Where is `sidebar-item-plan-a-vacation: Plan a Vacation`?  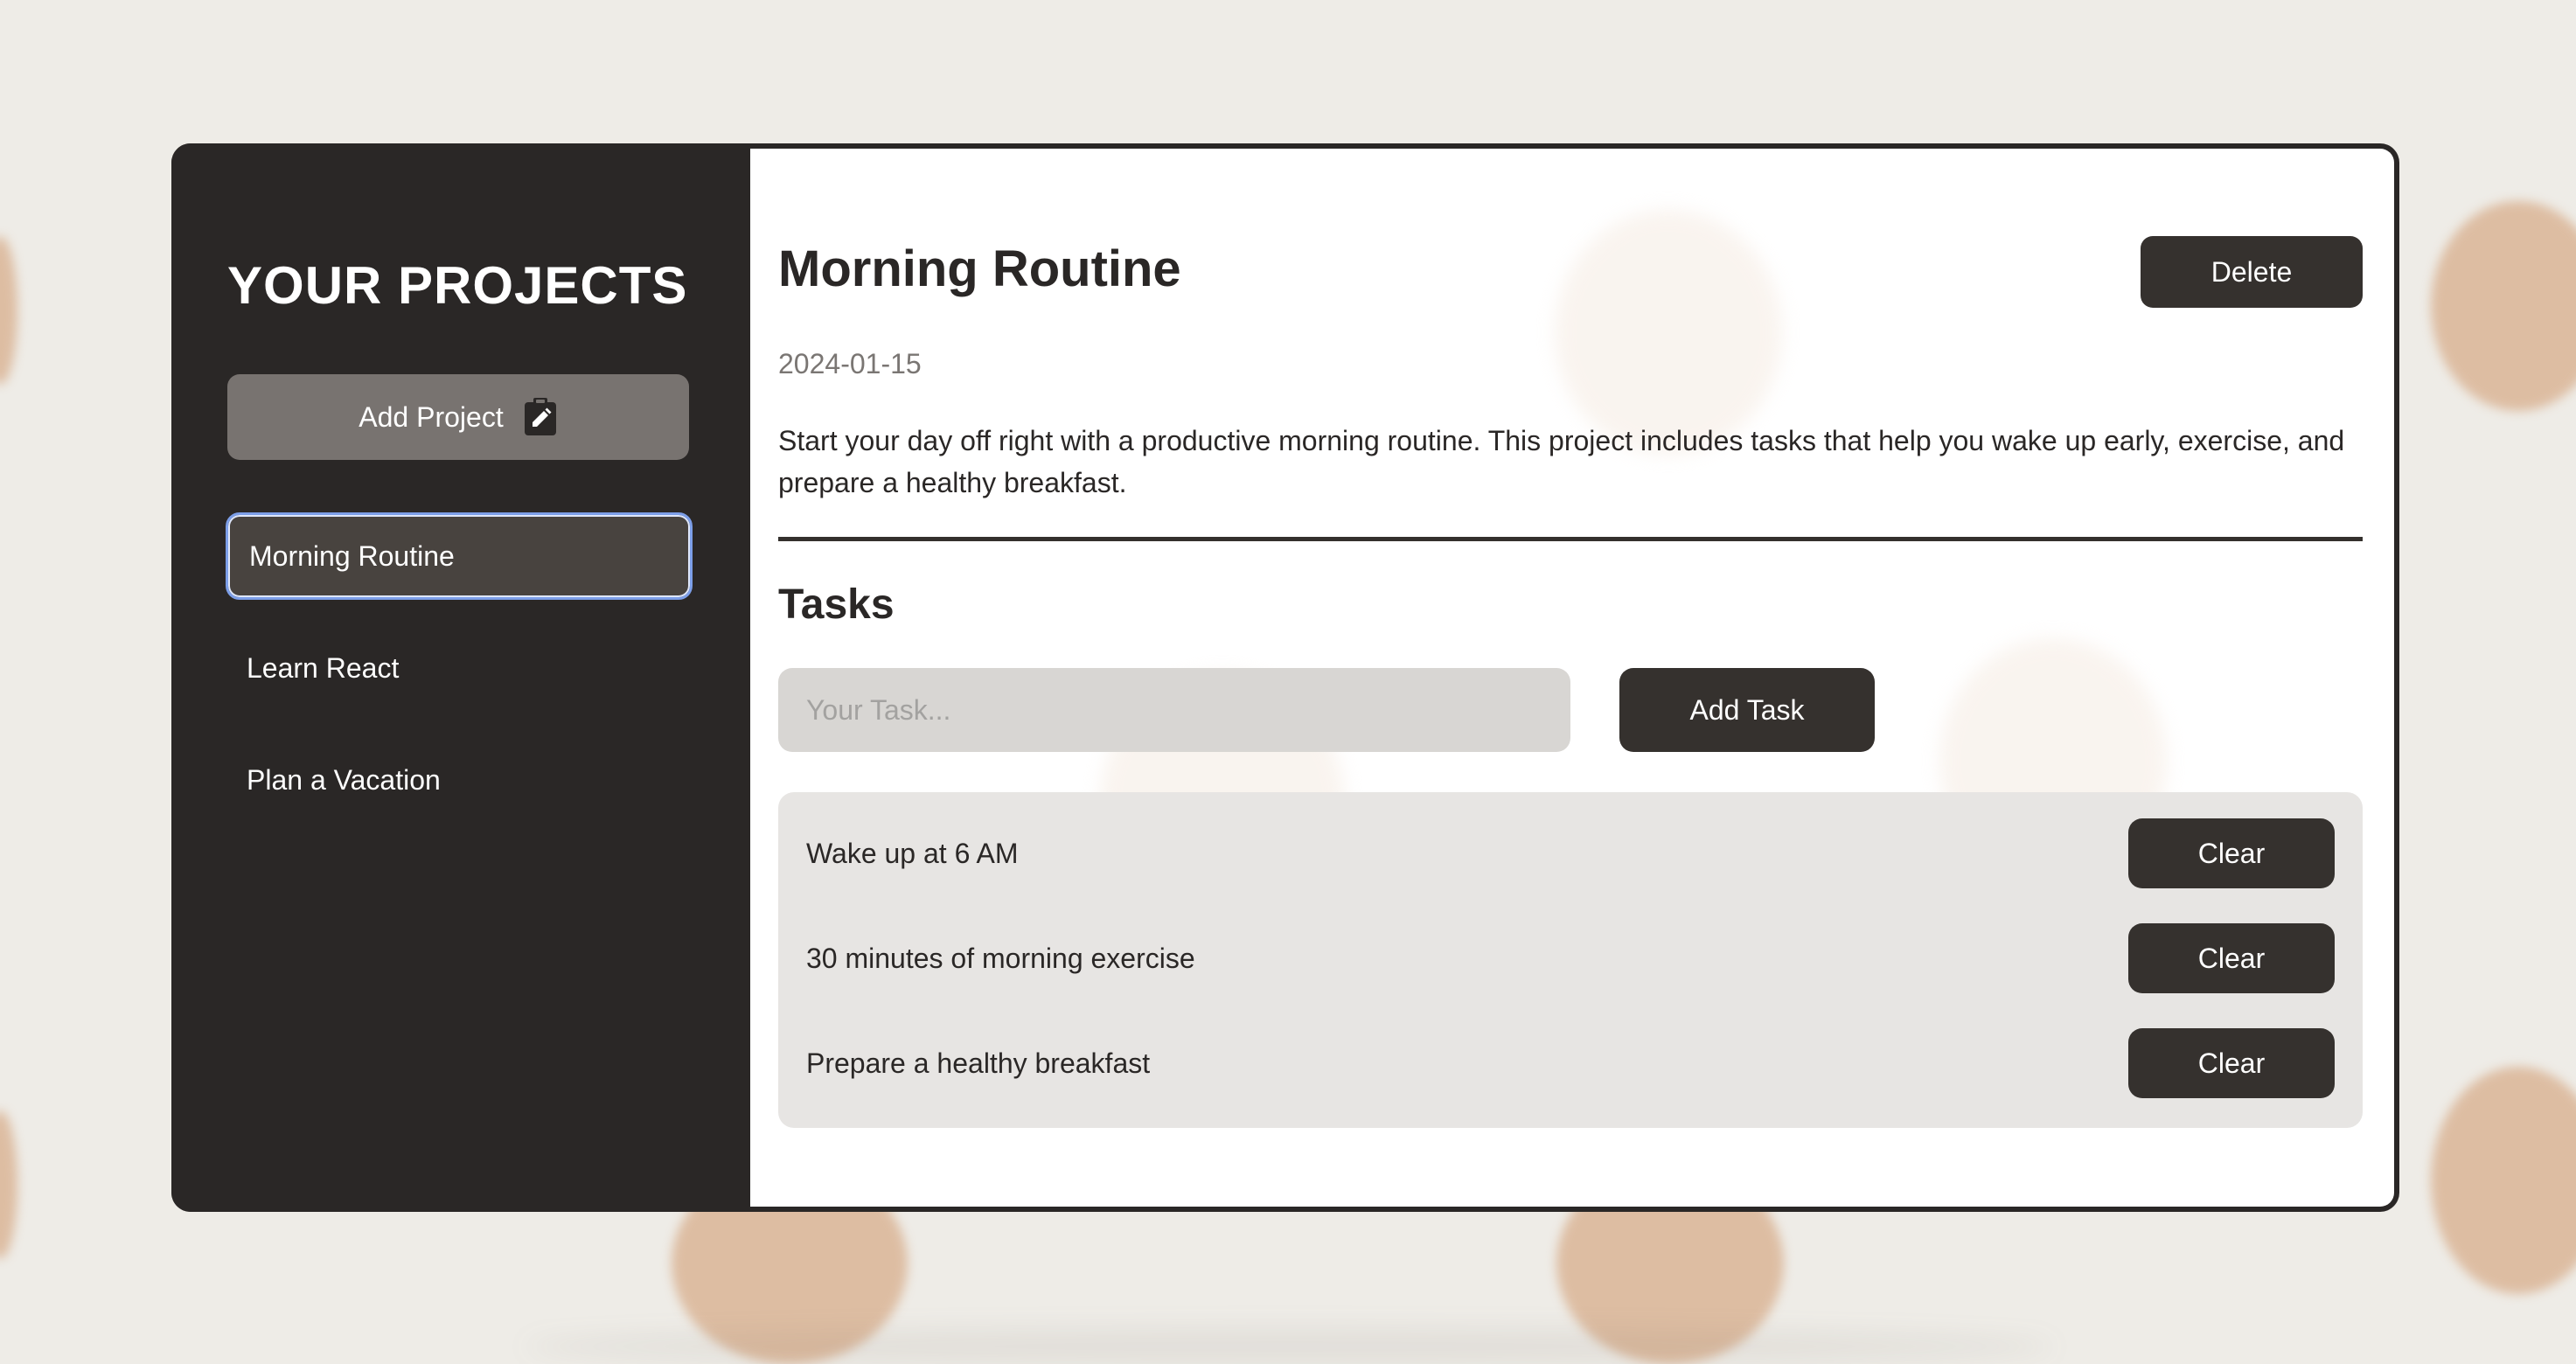 sidebar-item-plan-a-vacation: Plan a Vacation is located at coordinates (459, 780).